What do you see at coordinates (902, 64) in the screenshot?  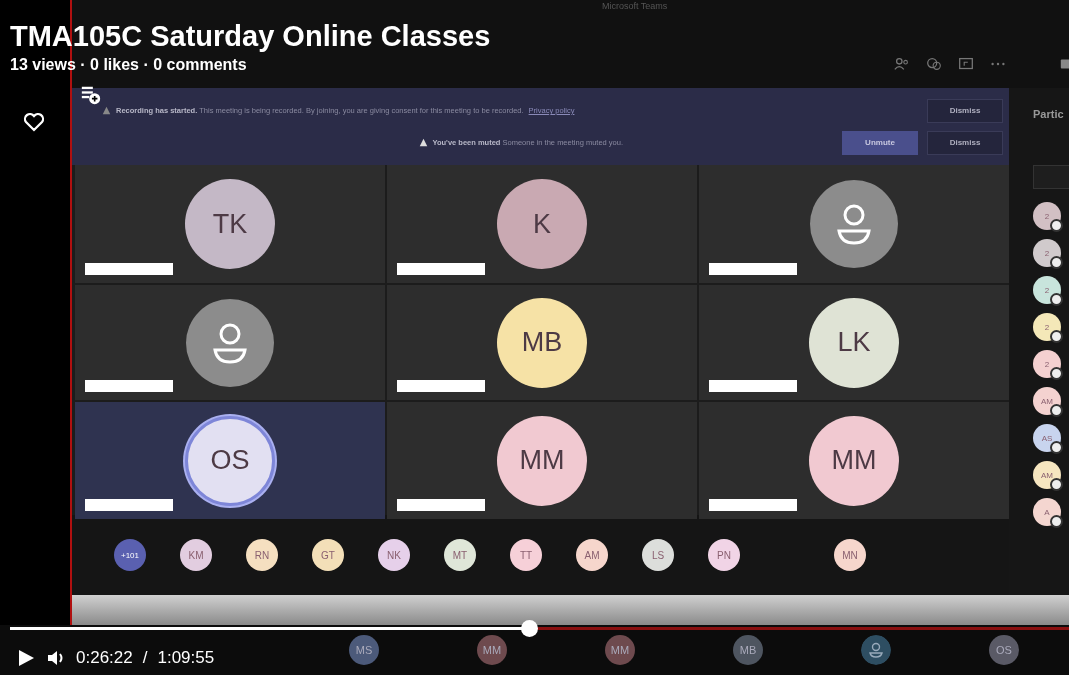 I see `people-icon` at bounding box center [902, 64].